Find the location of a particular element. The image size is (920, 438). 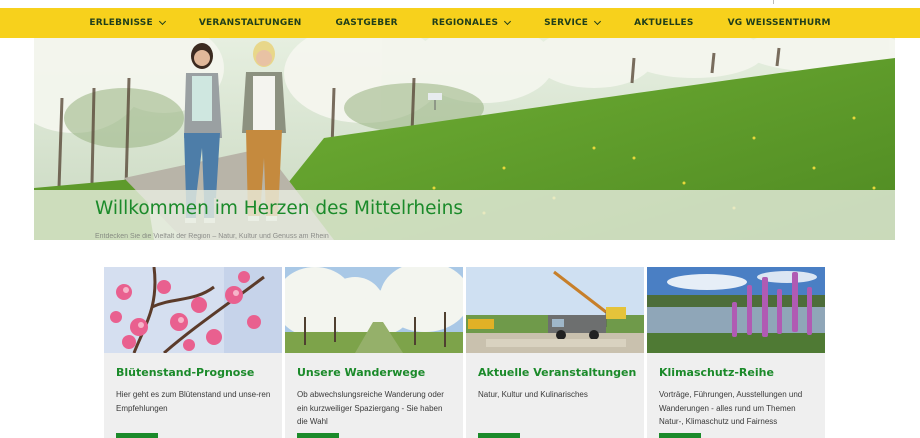

nav-label: REGIONALES is located at coordinates (465, 23).